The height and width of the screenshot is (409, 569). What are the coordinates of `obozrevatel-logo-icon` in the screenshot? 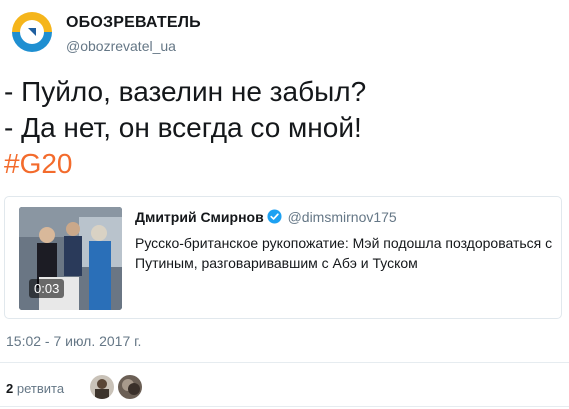 It's located at (32, 32).